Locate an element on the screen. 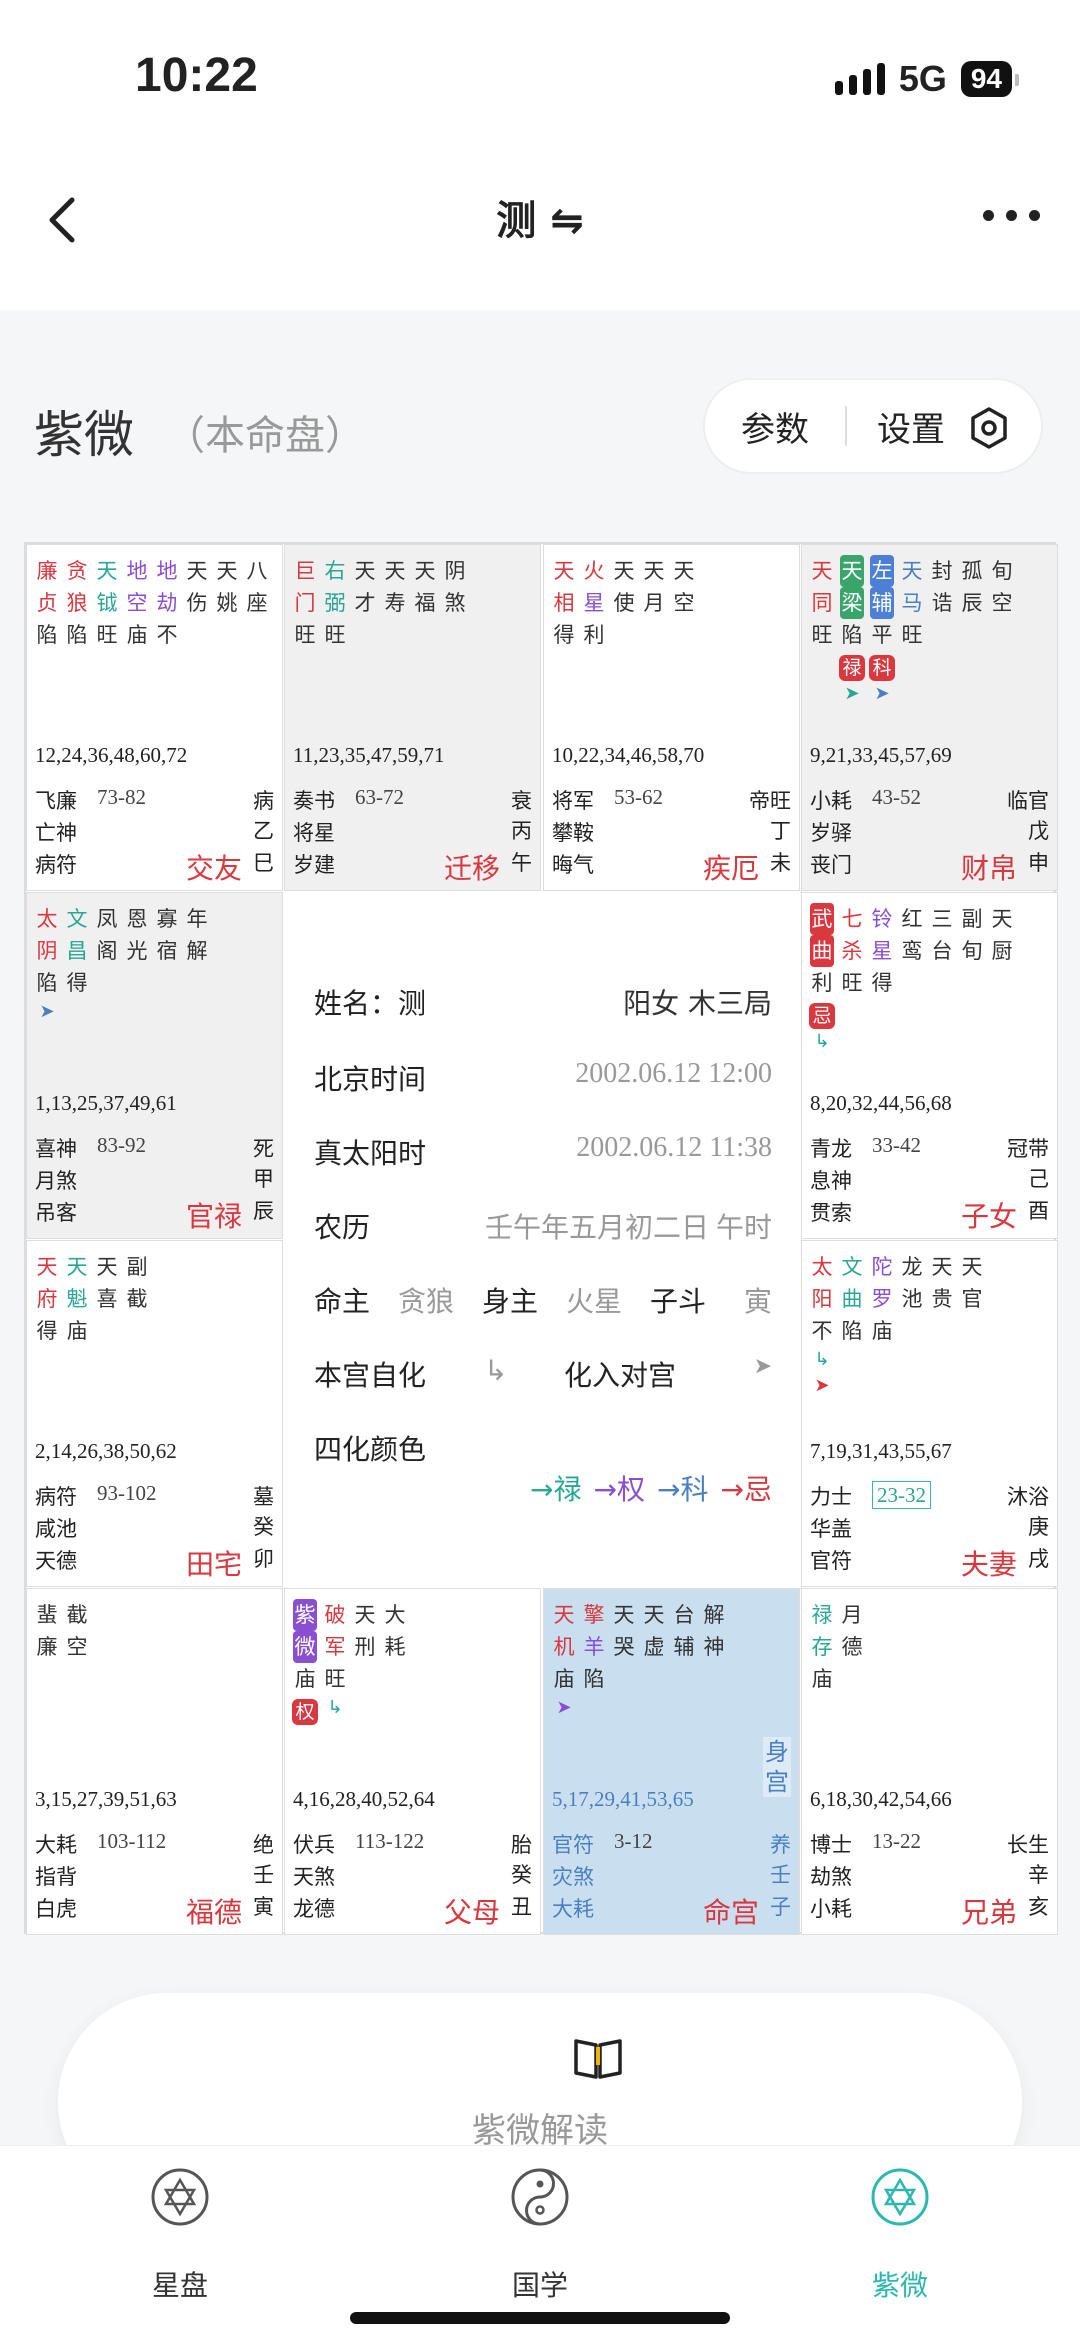 The image size is (1080, 2341). star-brightness: 旺 is located at coordinates (107, 635).